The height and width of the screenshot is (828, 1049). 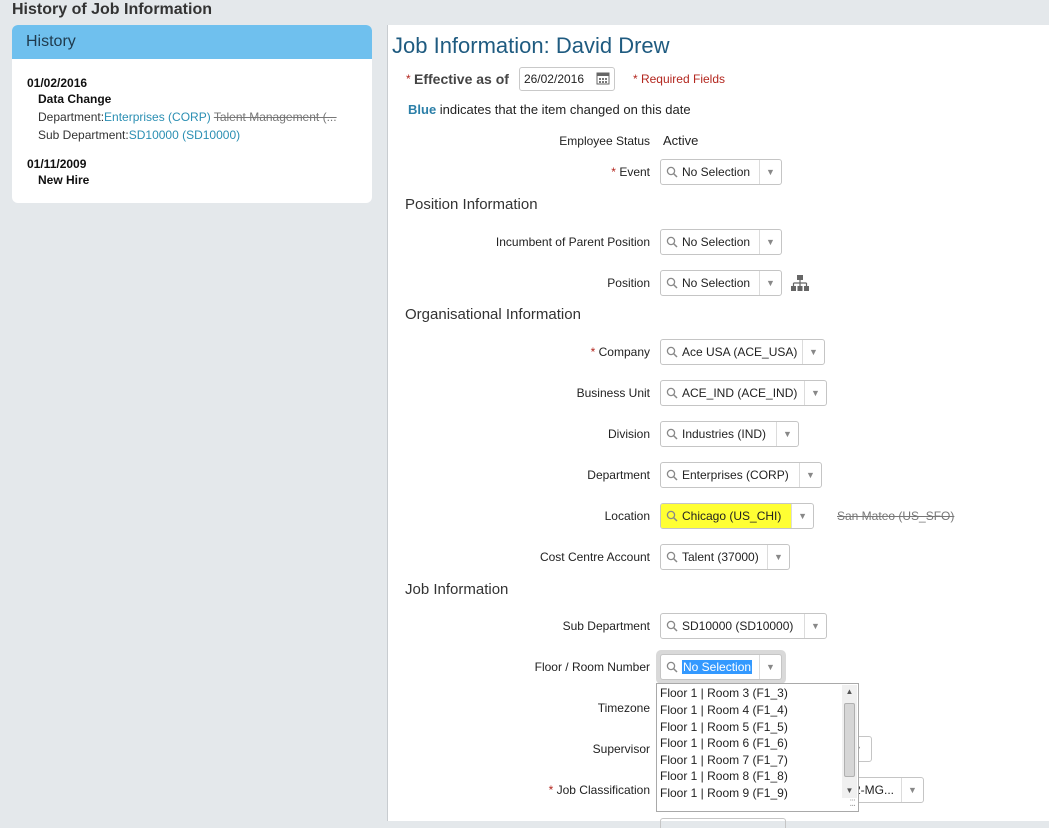 I want to click on history-date: 01/02/2016, so click(x=57, y=83).